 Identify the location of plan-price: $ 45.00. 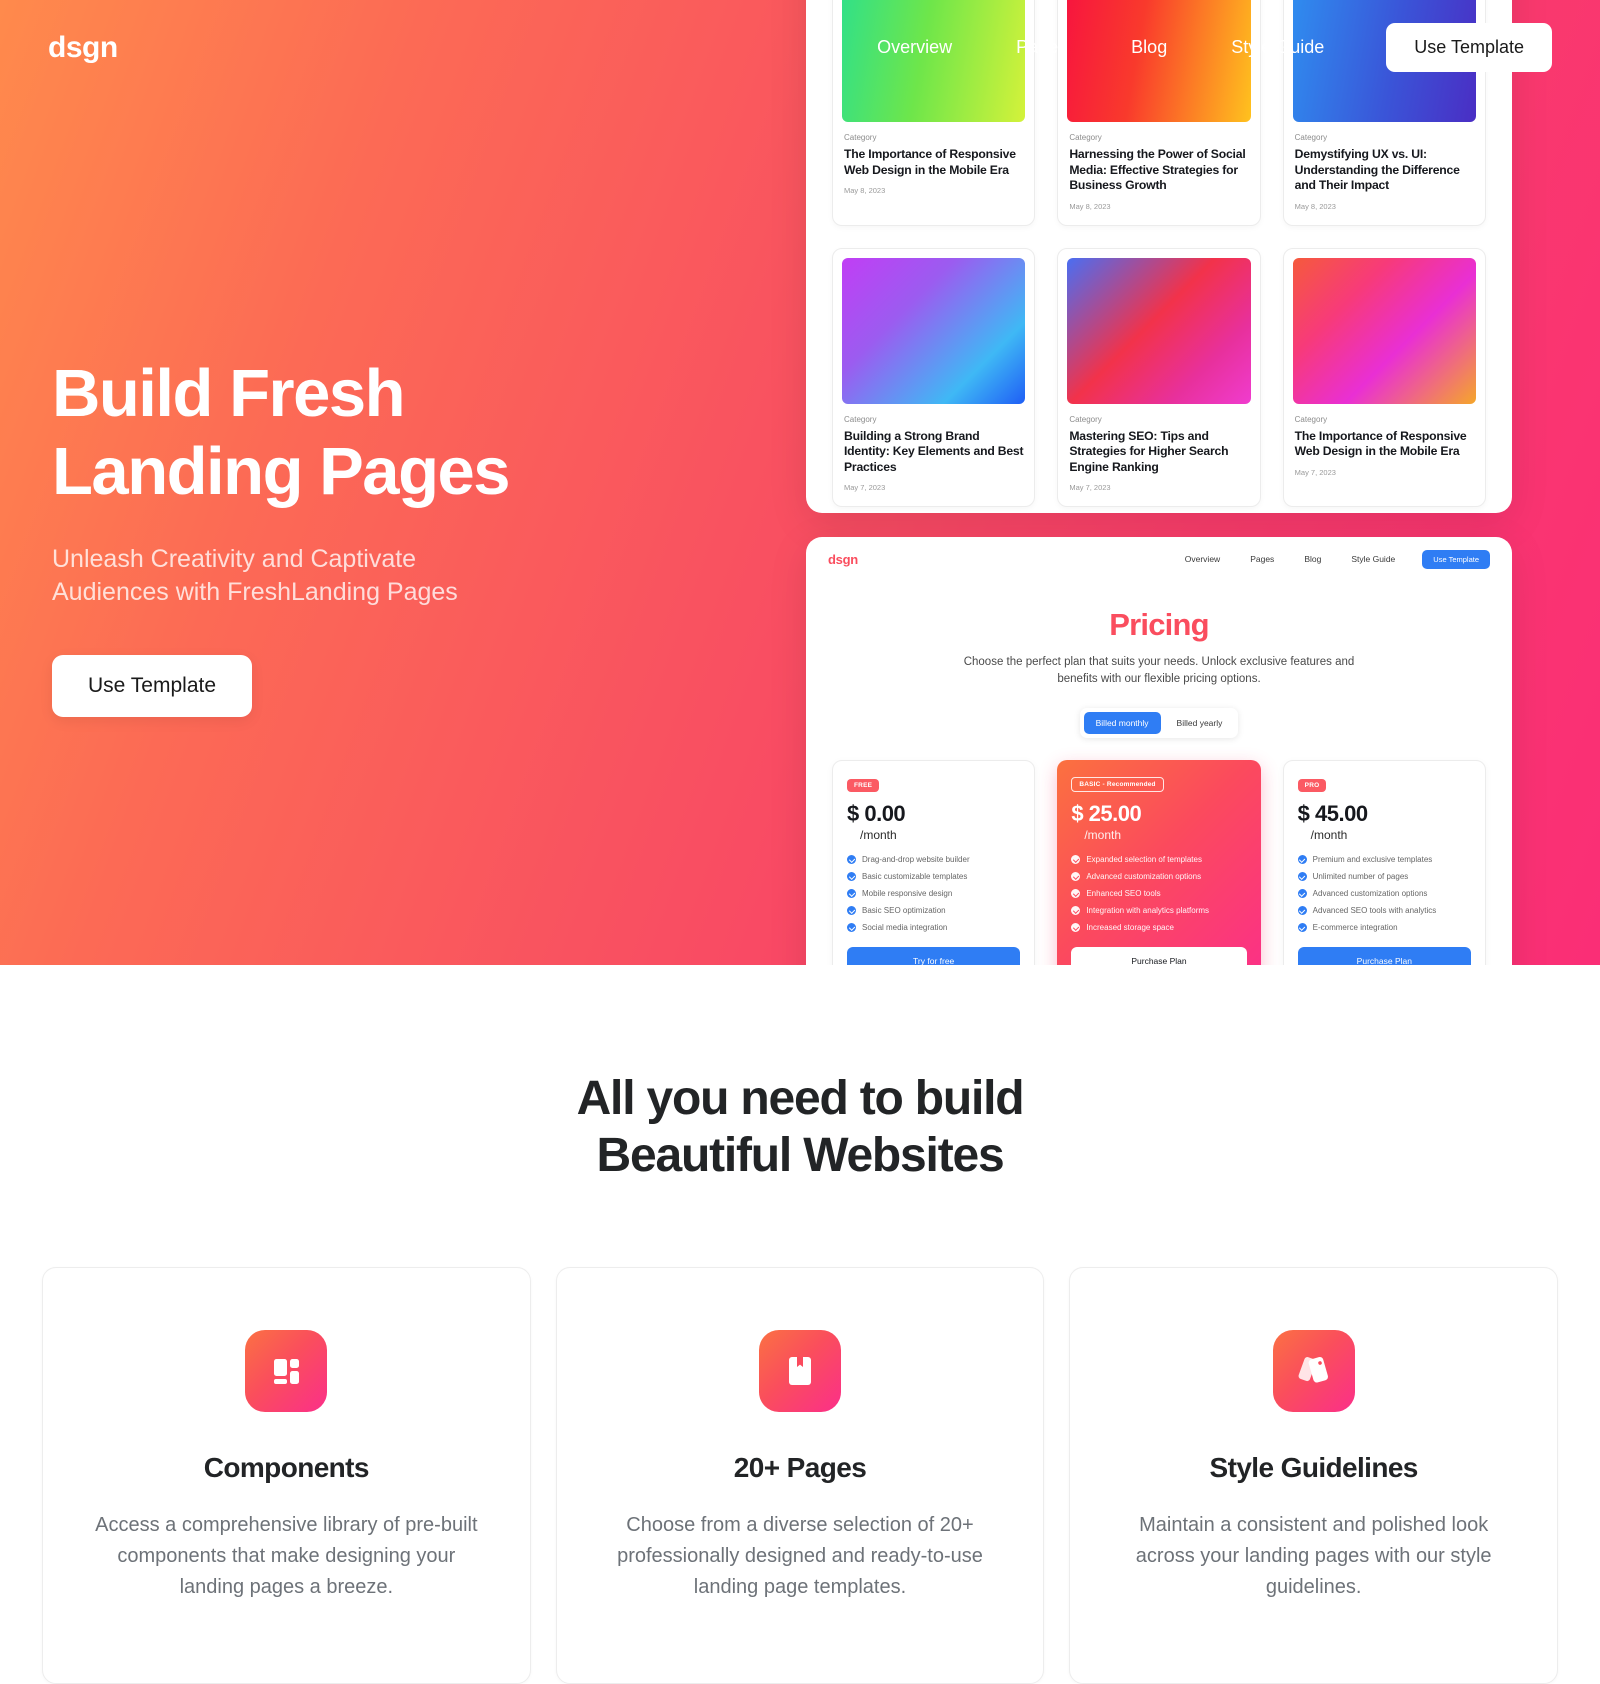
(1332, 813).